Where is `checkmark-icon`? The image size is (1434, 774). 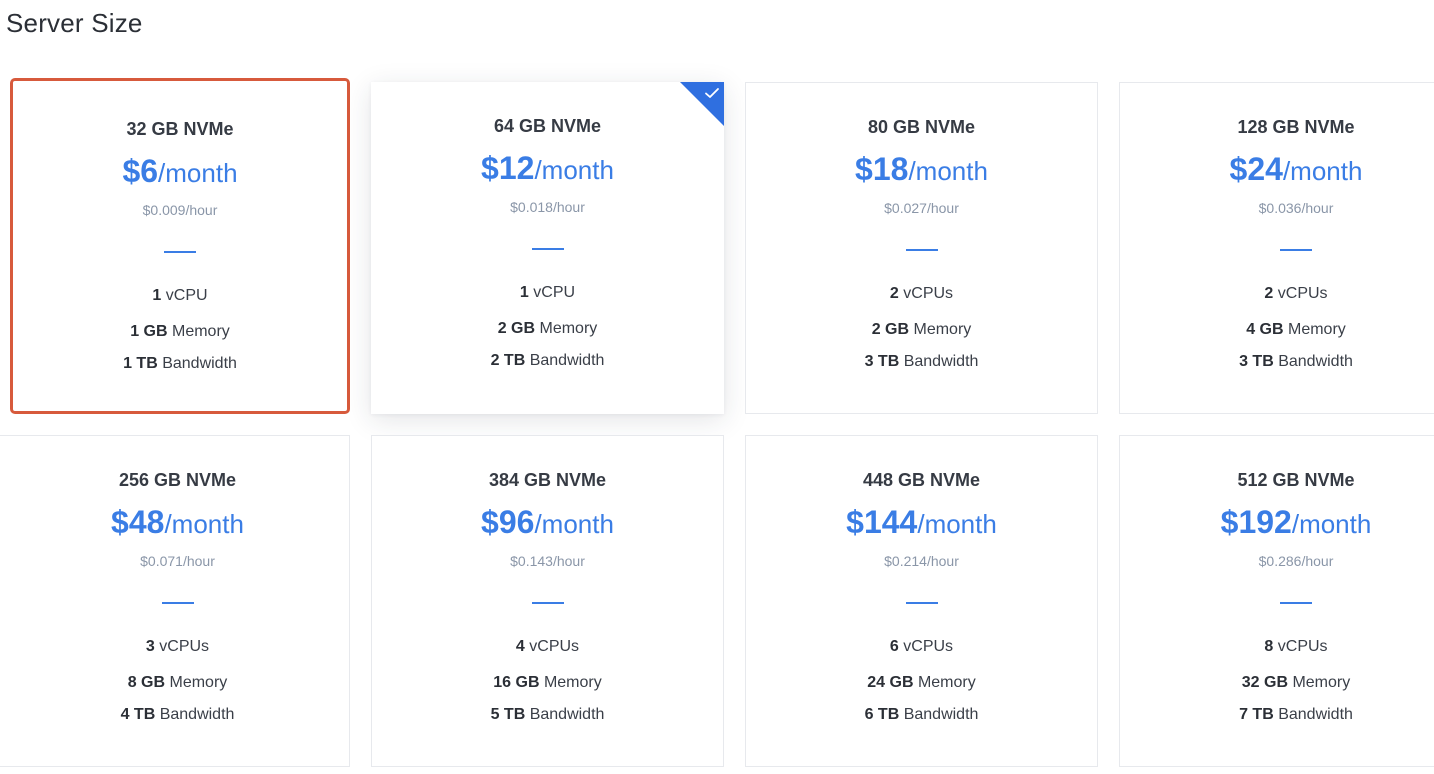 checkmark-icon is located at coordinates (712, 93).